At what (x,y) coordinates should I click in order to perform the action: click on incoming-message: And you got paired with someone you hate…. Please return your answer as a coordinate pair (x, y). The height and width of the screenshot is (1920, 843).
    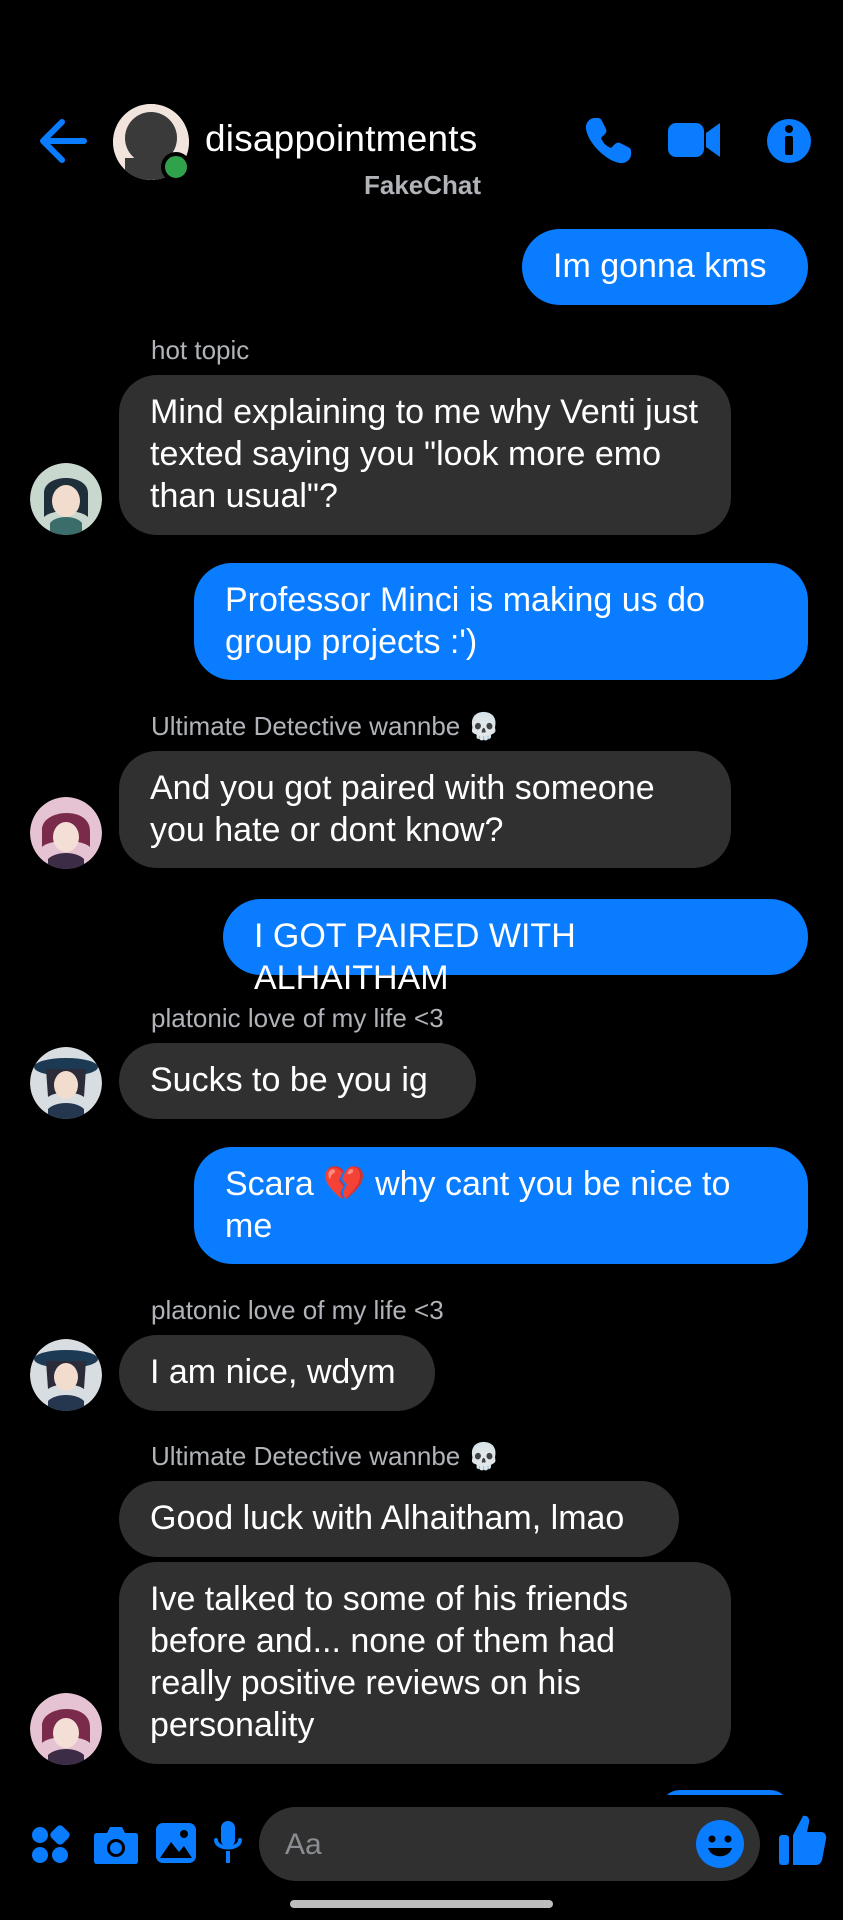
    Looking at the image, I should click on (425, 809).